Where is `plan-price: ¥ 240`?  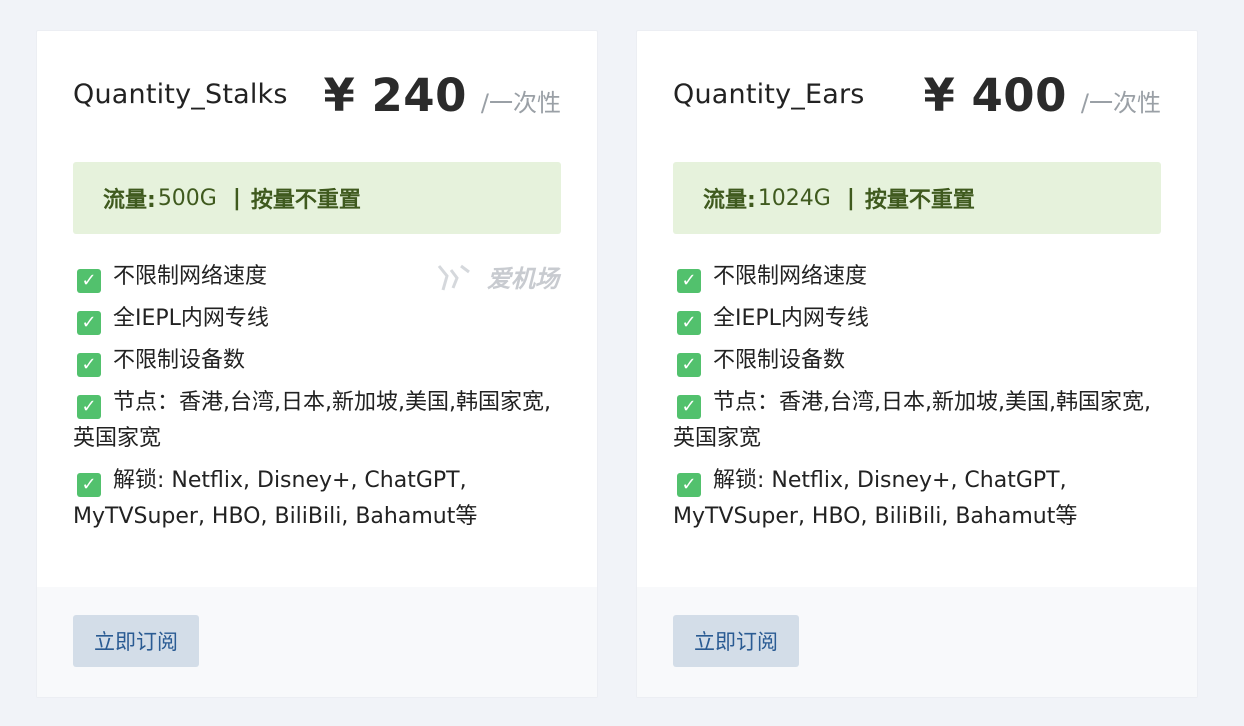
plan-price: ¥ 240 is located at coordinates (395, 95).